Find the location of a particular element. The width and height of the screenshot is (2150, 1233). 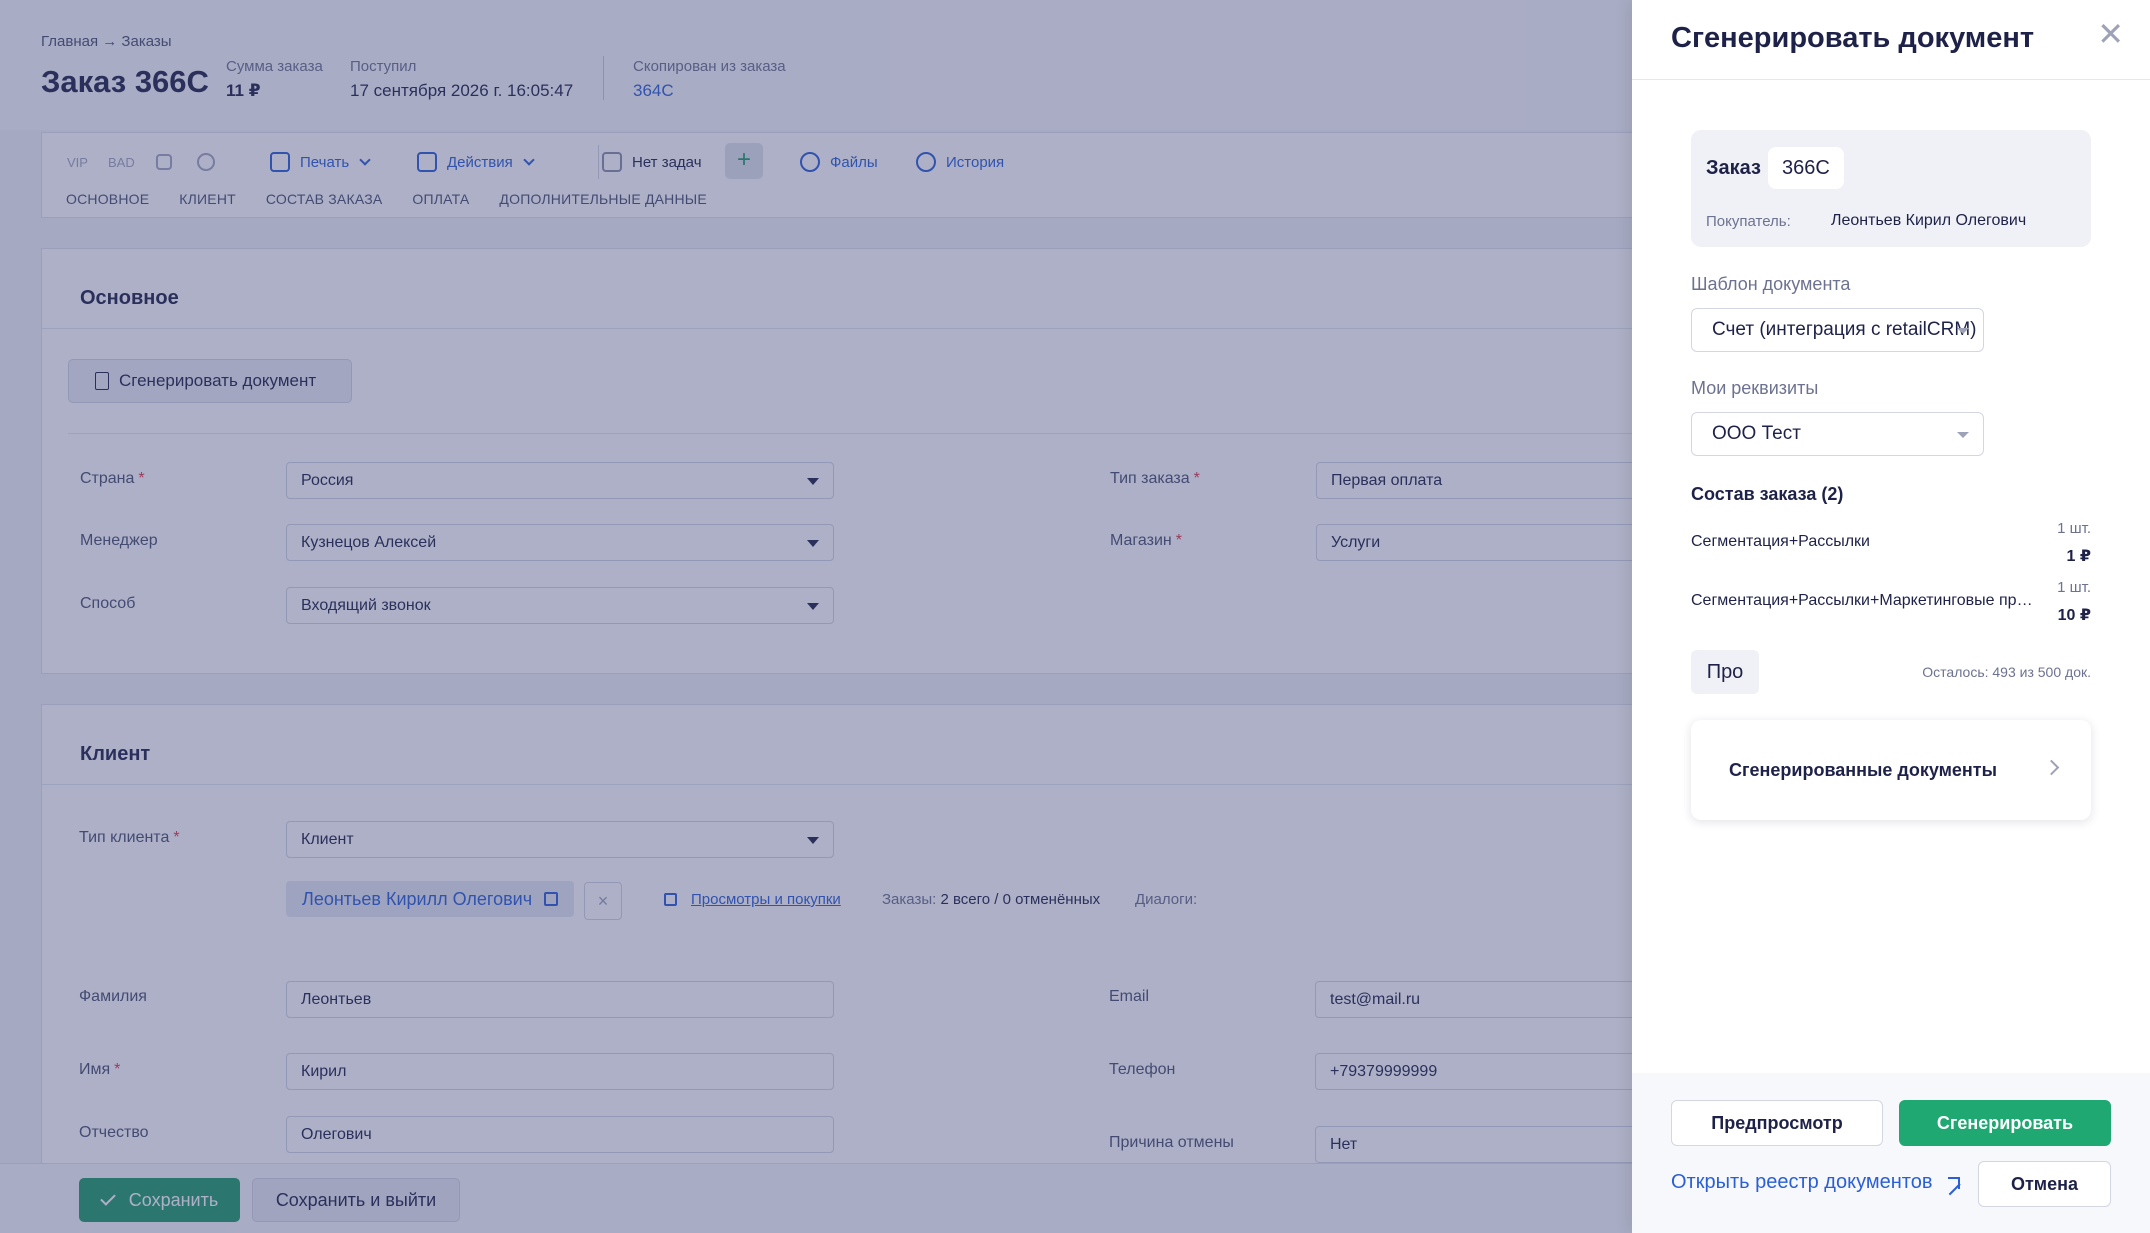

item-price: 1 ₽ is located at coordinates (2078, 556).